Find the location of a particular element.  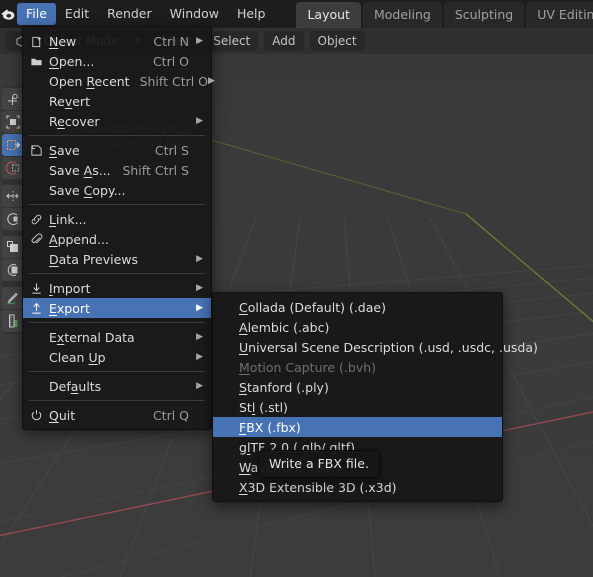

menu-window: Window is located at coordinates (194, 14).